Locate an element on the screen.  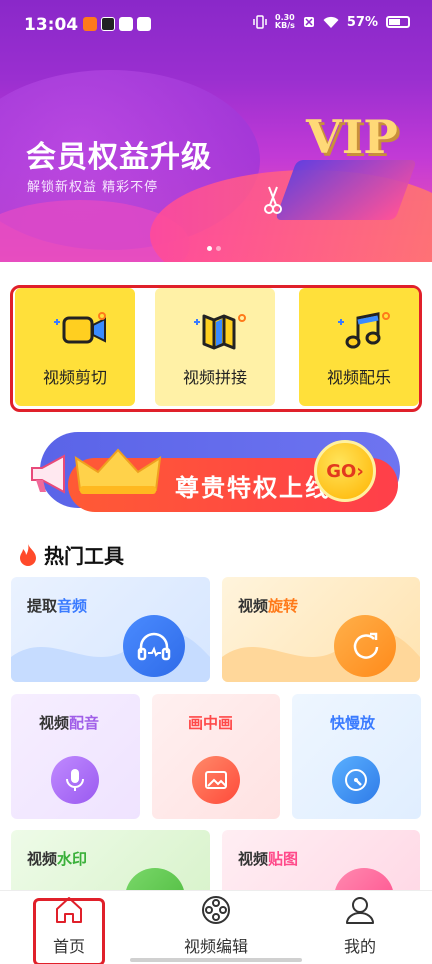
video-camera-icon is located at coordinates (79, 329).